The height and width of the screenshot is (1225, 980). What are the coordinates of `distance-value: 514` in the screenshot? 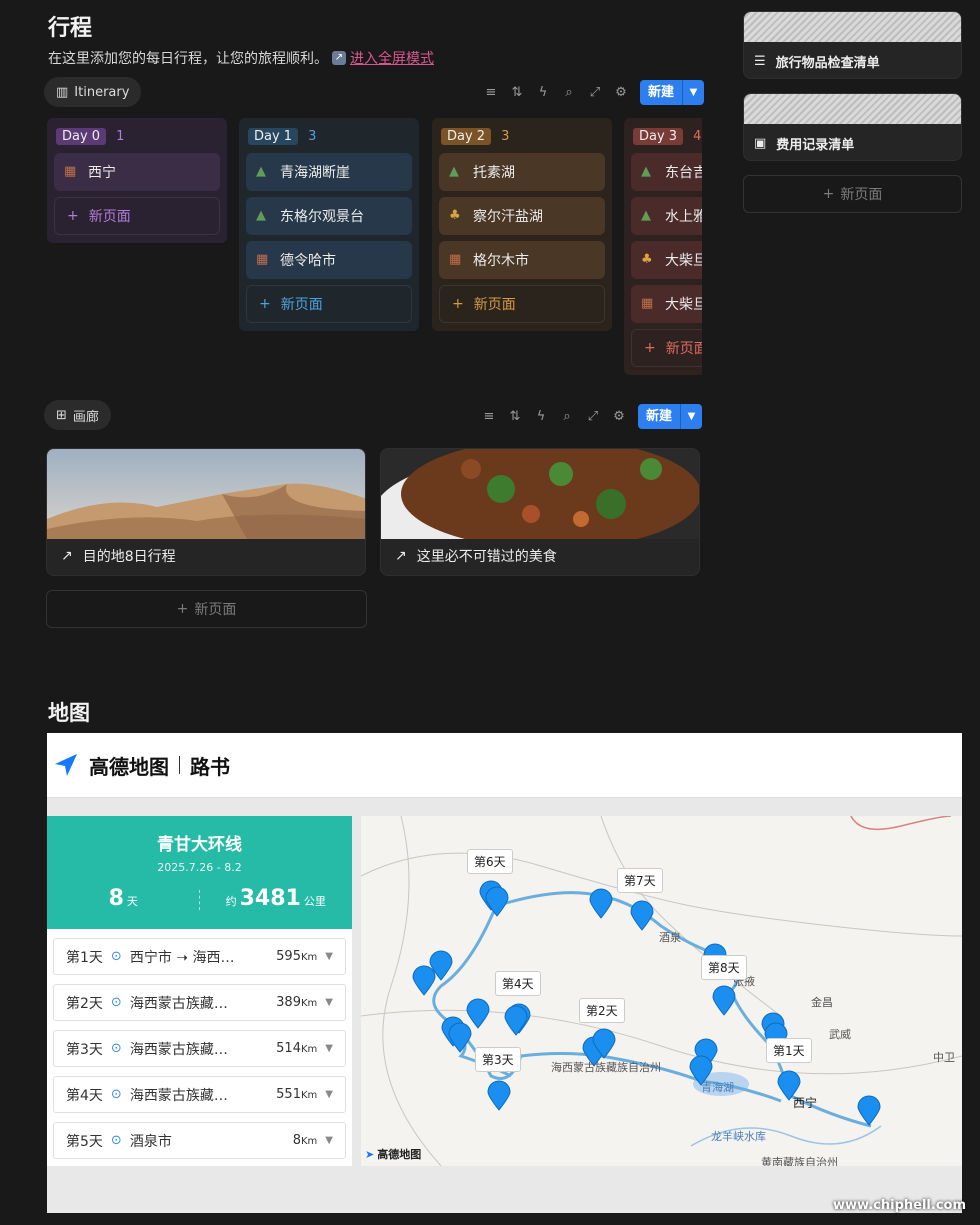 It's located at (288, 1048).